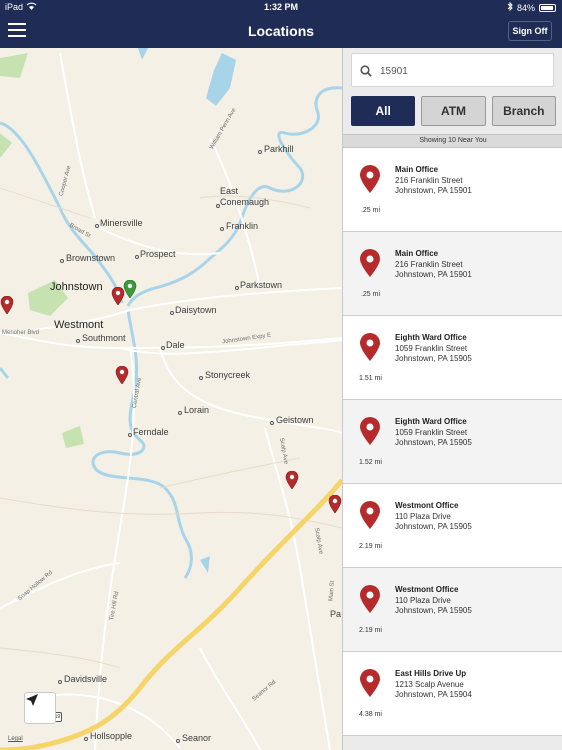  What do you see at coordinates (40, 708) in the screenshot?
I see `locate-me-button` at bounding box center [40, 708].